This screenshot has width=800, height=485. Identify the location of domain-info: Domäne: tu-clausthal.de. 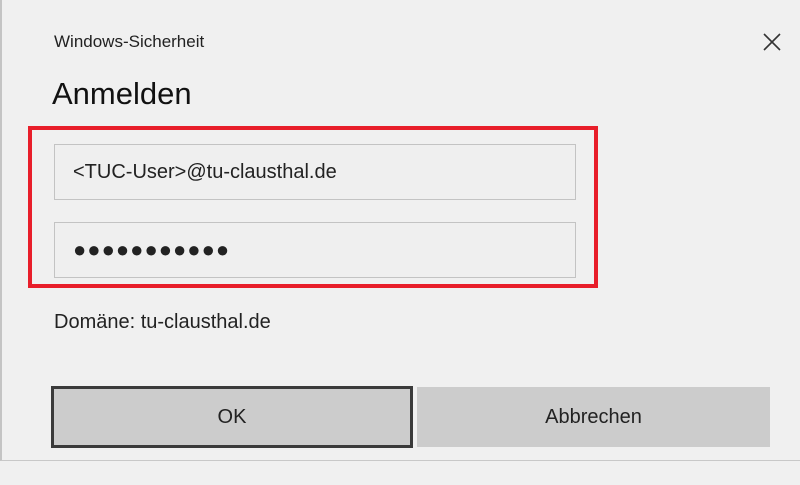
(162, 322).